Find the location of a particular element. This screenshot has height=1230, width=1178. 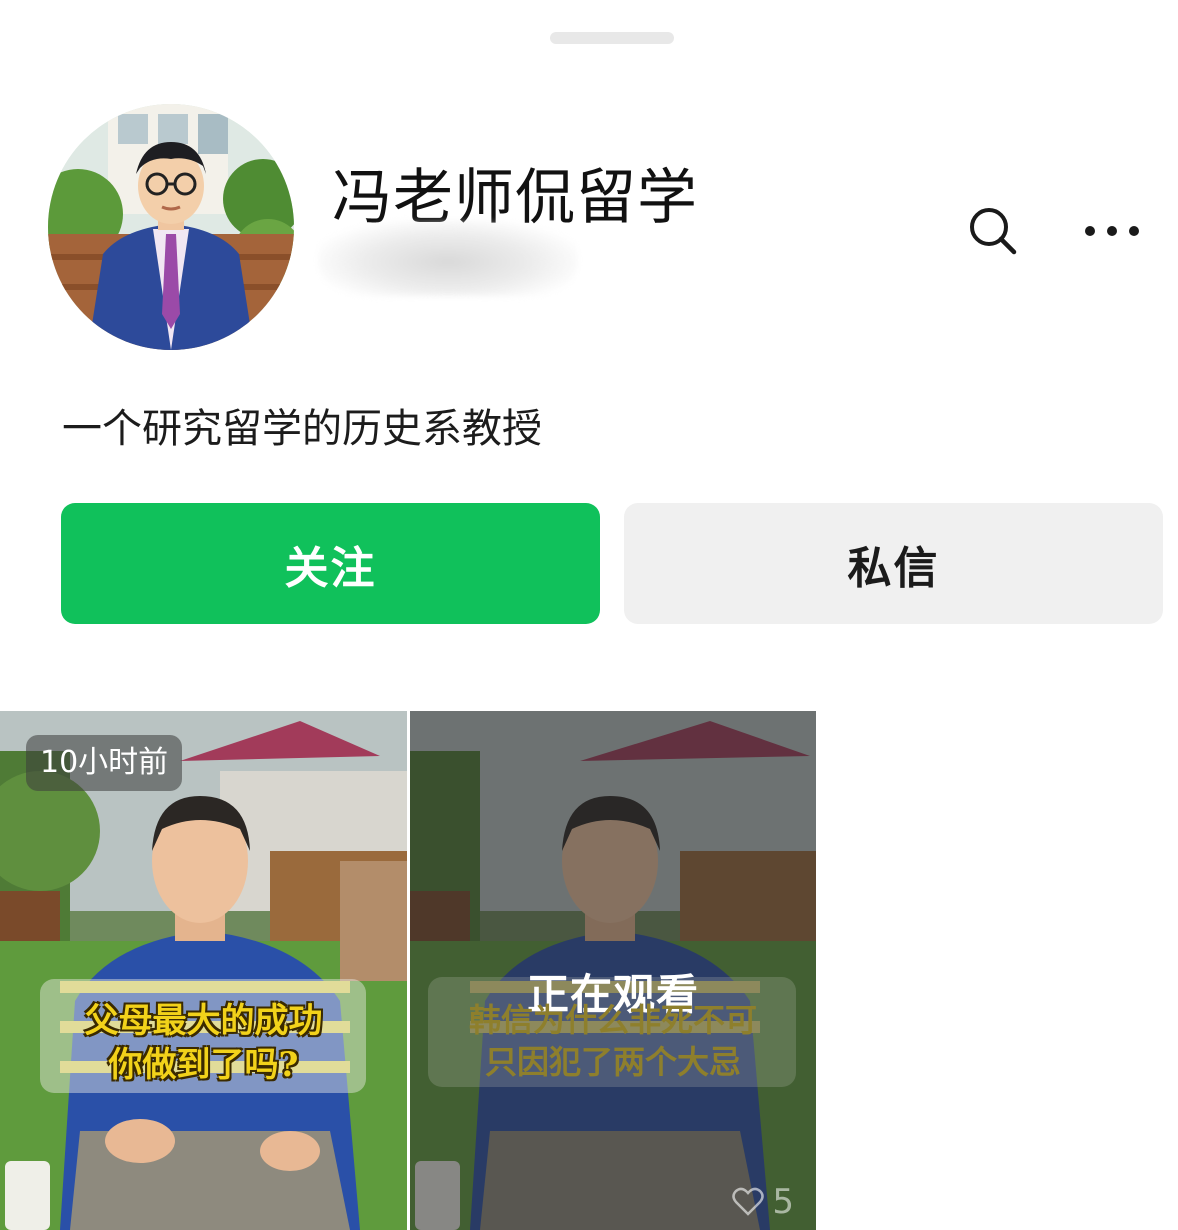

video-caption: 你做到了吗? is located at coordinates (203, 1065).